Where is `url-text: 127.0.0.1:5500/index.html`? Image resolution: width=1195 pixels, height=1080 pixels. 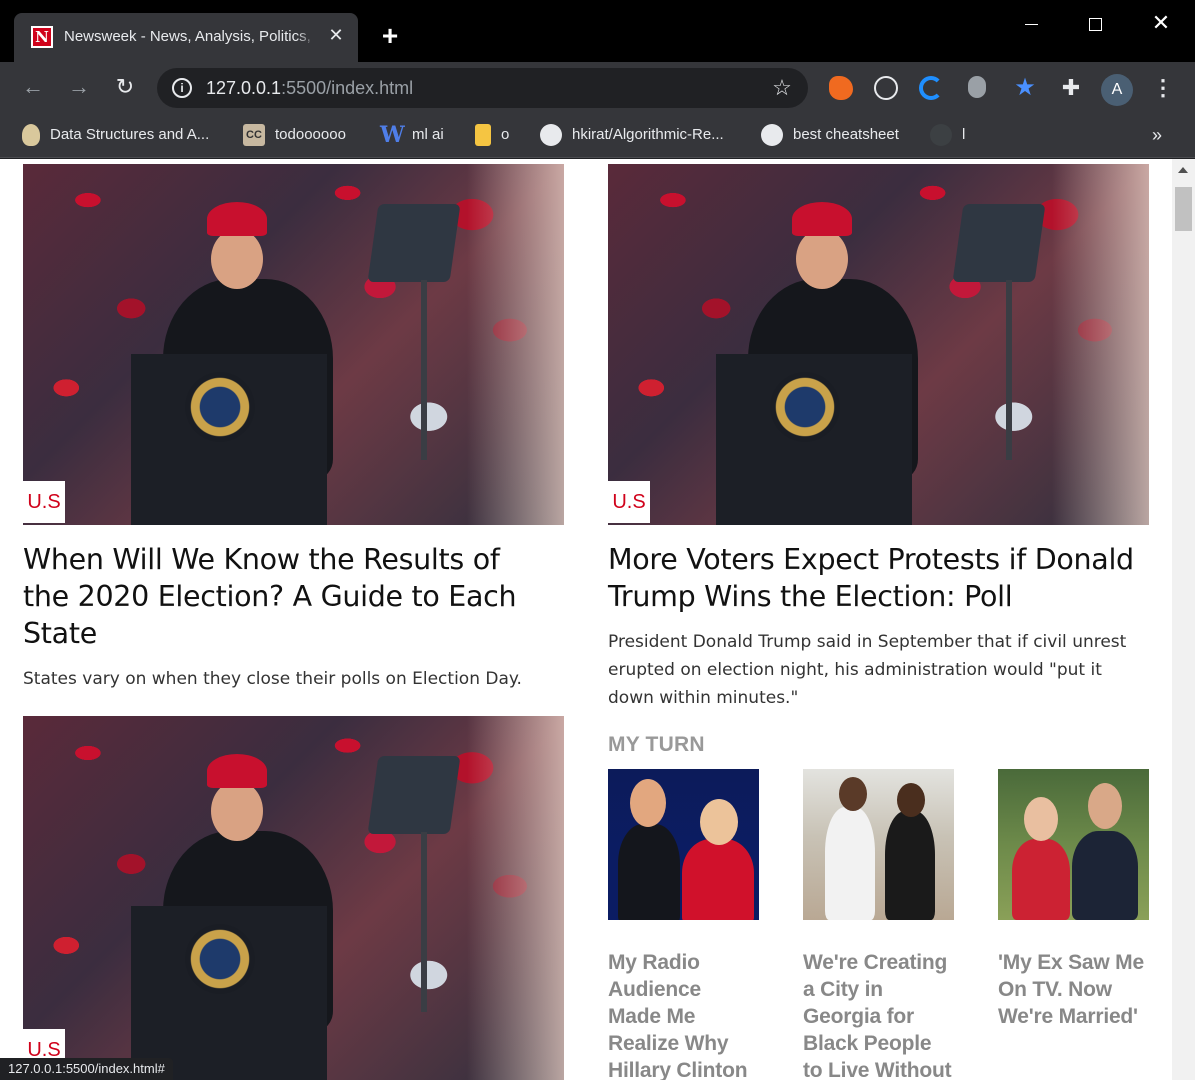
url-text: 127.0.0.1:5500/index.html is located at coordinates (309, 89).